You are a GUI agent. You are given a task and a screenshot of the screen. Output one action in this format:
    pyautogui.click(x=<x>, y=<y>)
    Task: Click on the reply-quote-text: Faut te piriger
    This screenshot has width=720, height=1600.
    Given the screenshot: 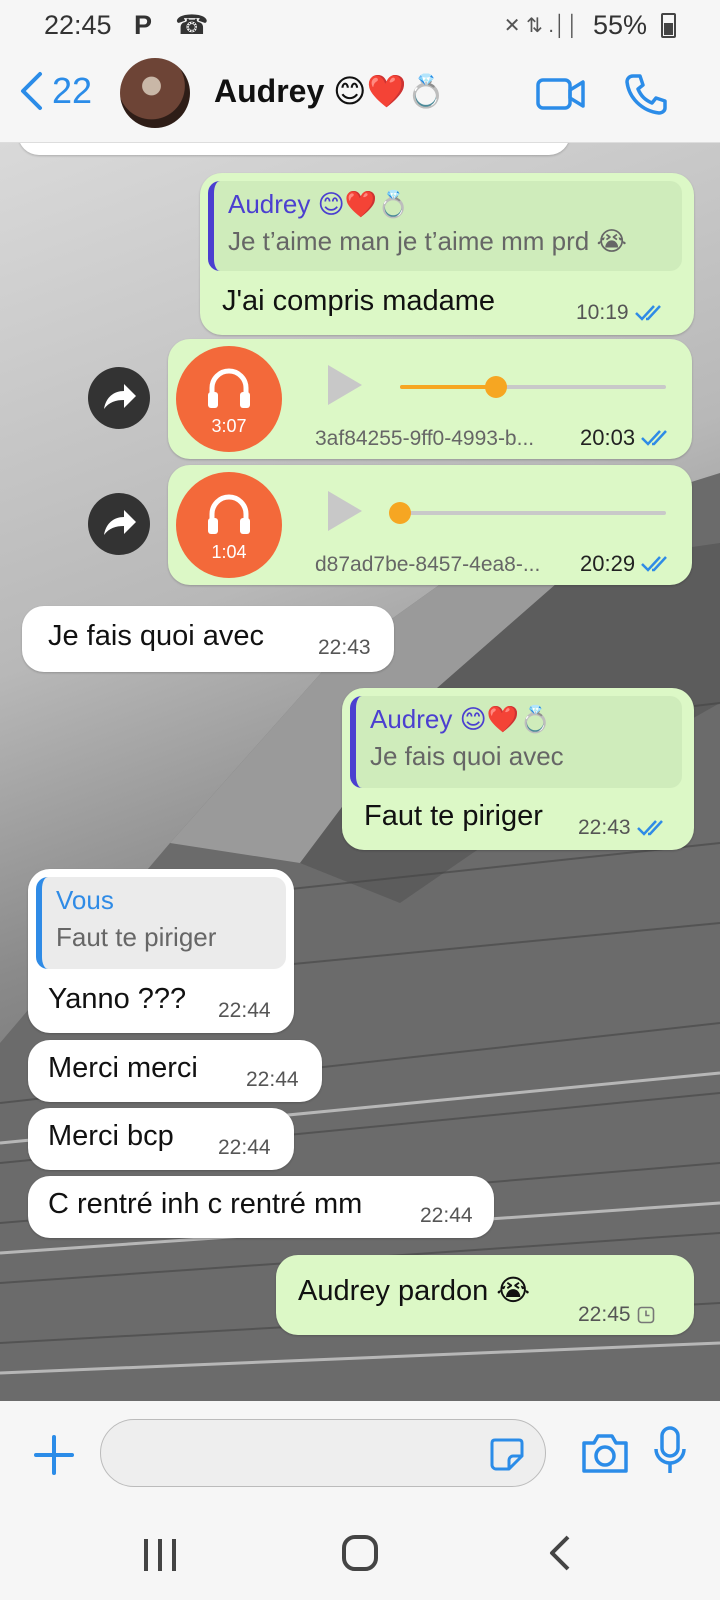 What is the action you would take?
    pyautogui.click(x=136, y=937)
    